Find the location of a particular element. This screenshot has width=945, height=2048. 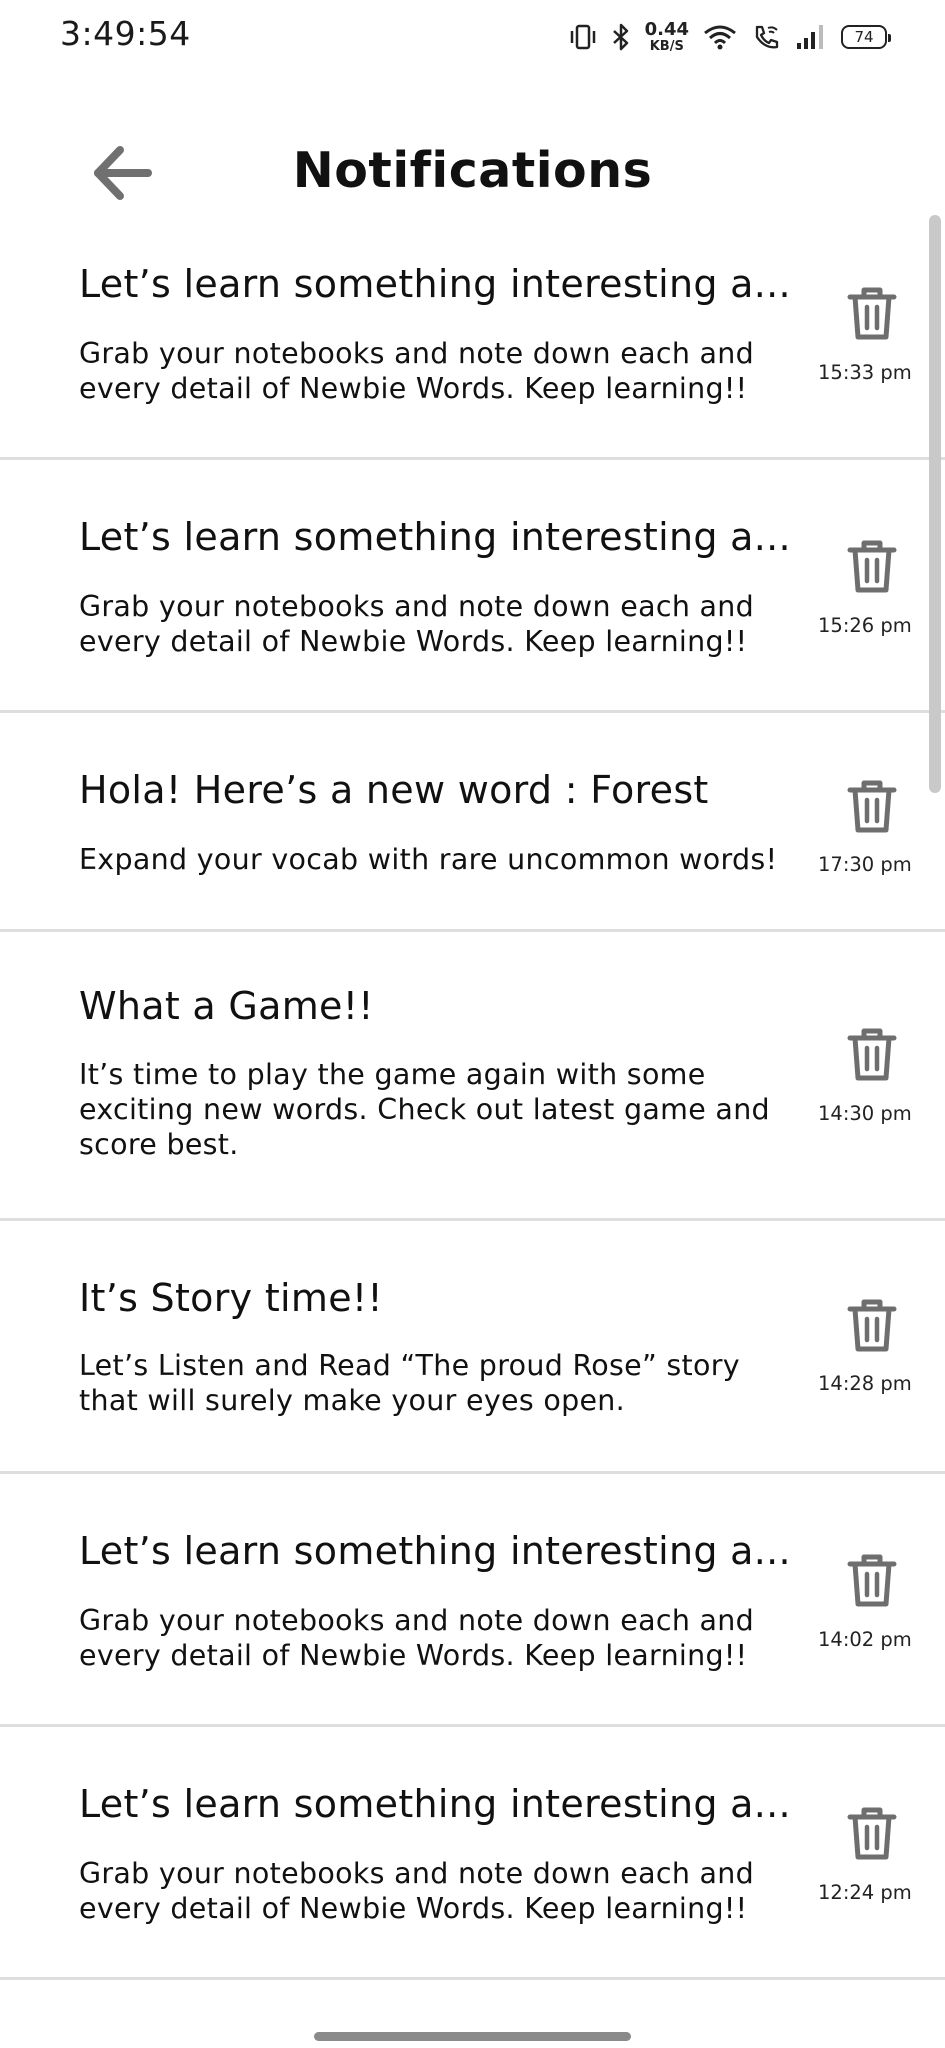

notification-time: 15:33 pm is located at coordinates (865, 372).